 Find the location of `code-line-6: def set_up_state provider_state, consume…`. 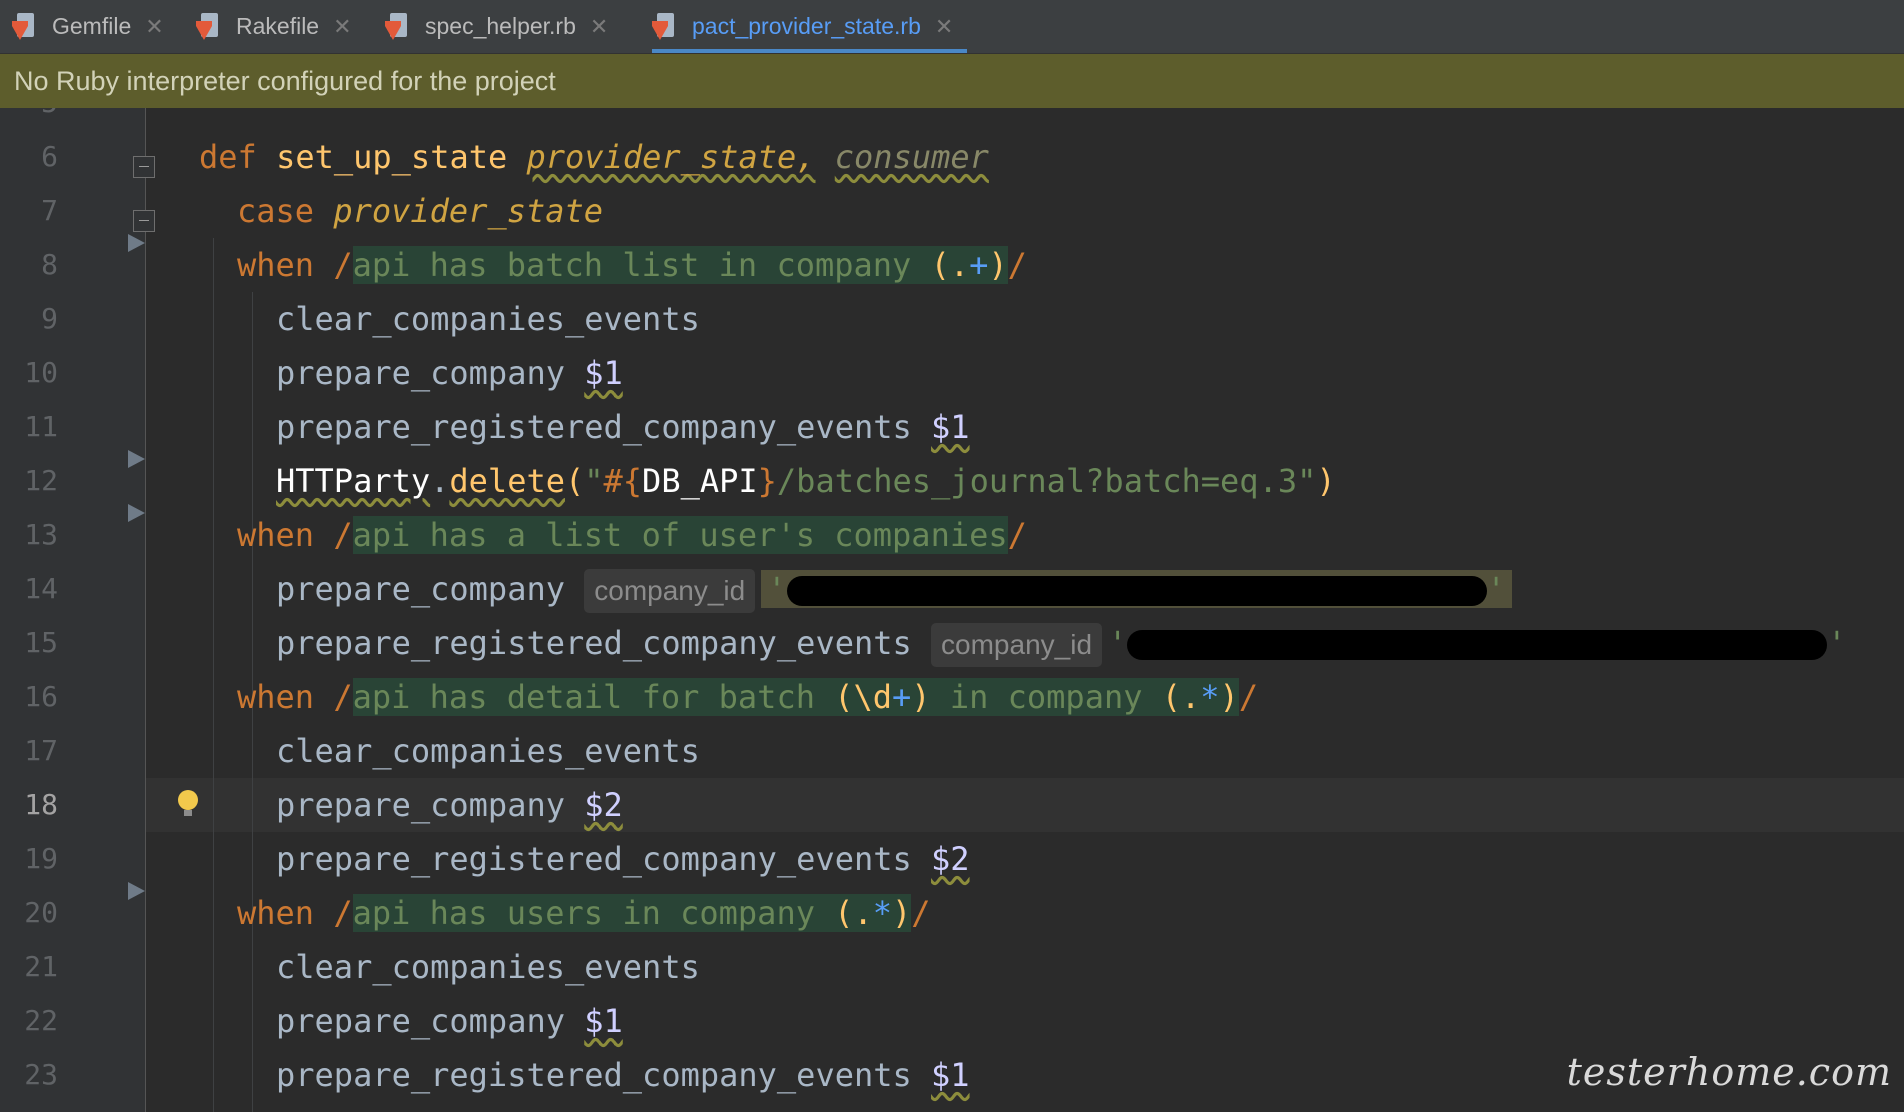

code-line-6: def set_up_state provider_state, consume… is located at coordinates (594, 157).